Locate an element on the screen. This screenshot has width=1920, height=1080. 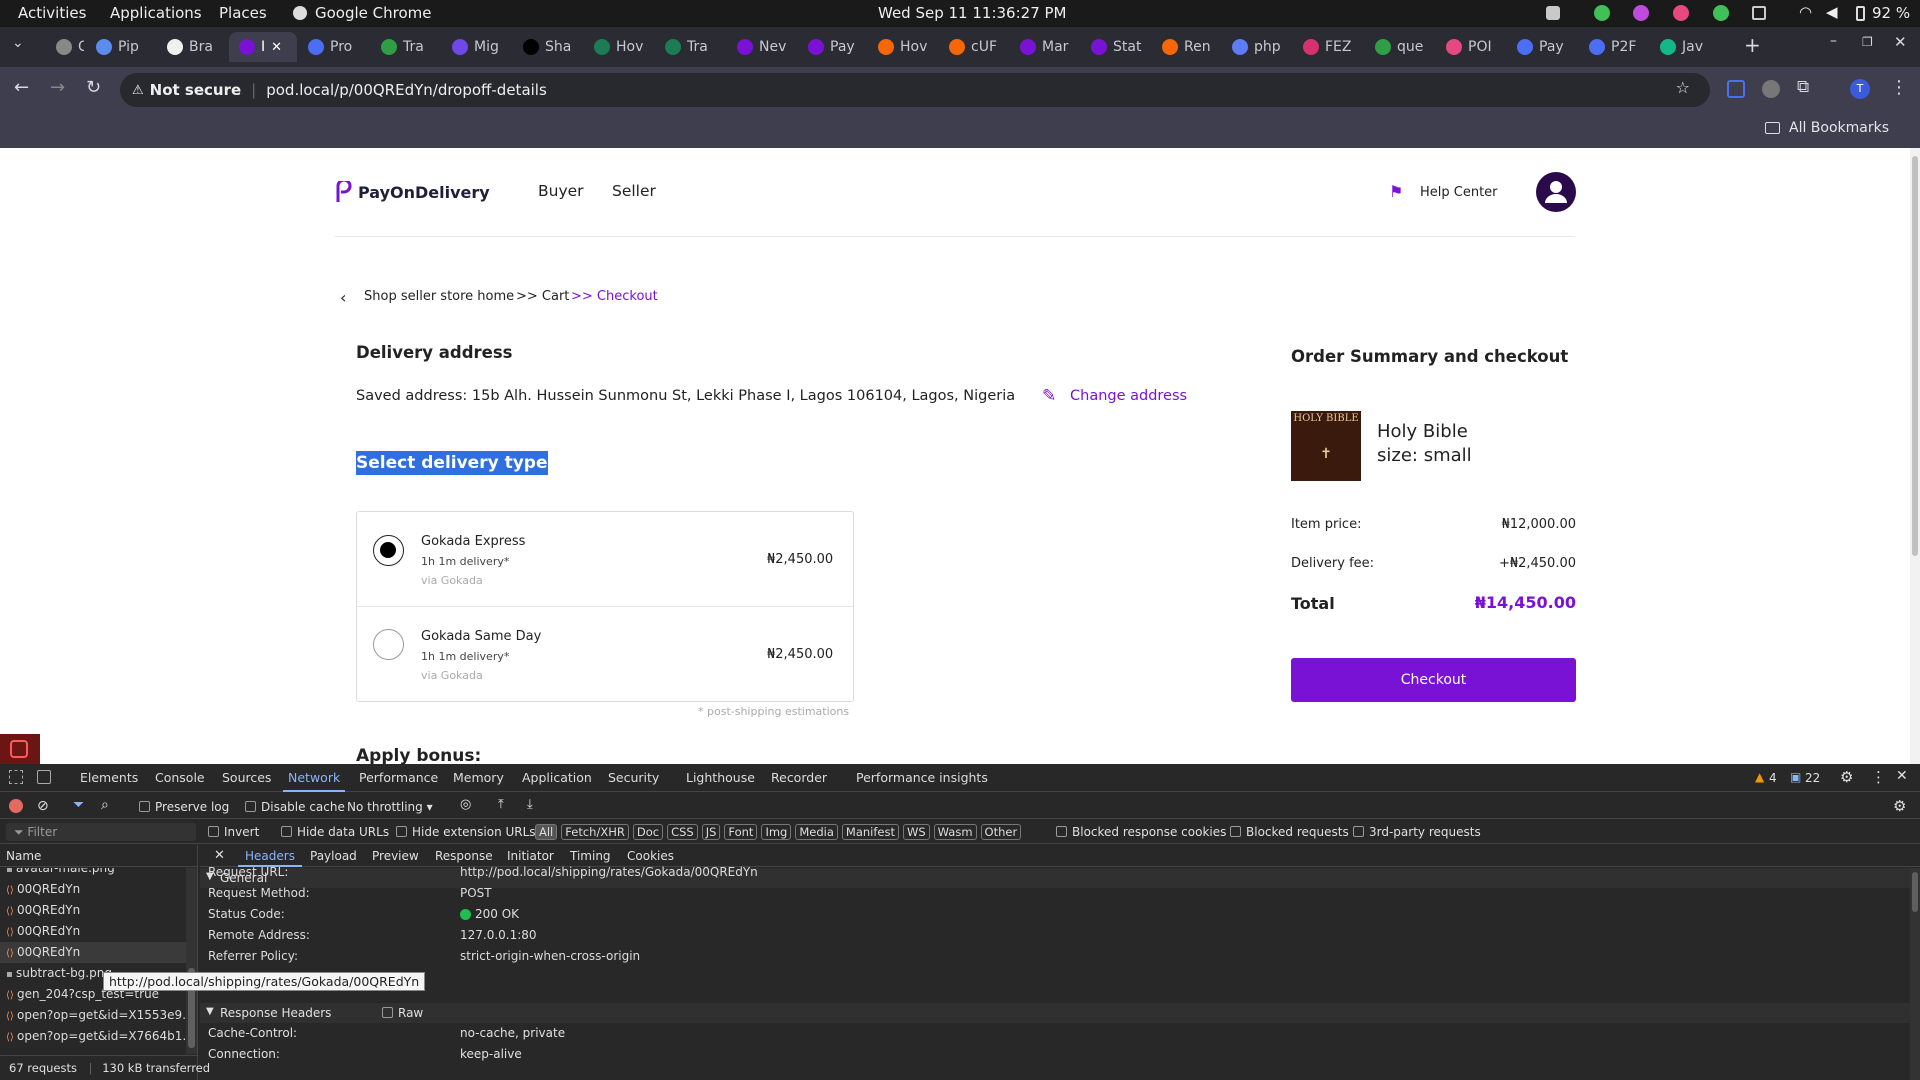
volume-icon: ◀ is located at coordinates (1832, 12).